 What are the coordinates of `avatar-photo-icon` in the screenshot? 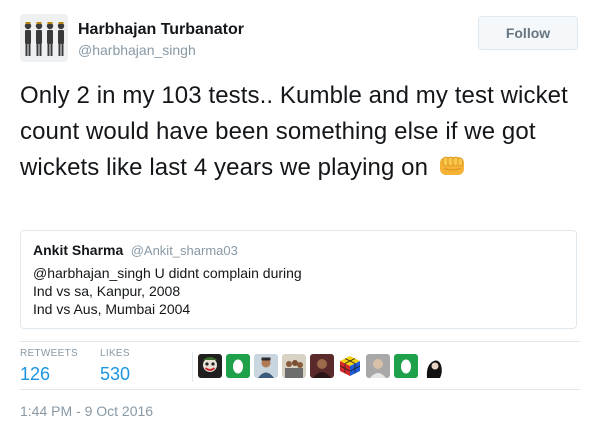 It's located at (44, 38).